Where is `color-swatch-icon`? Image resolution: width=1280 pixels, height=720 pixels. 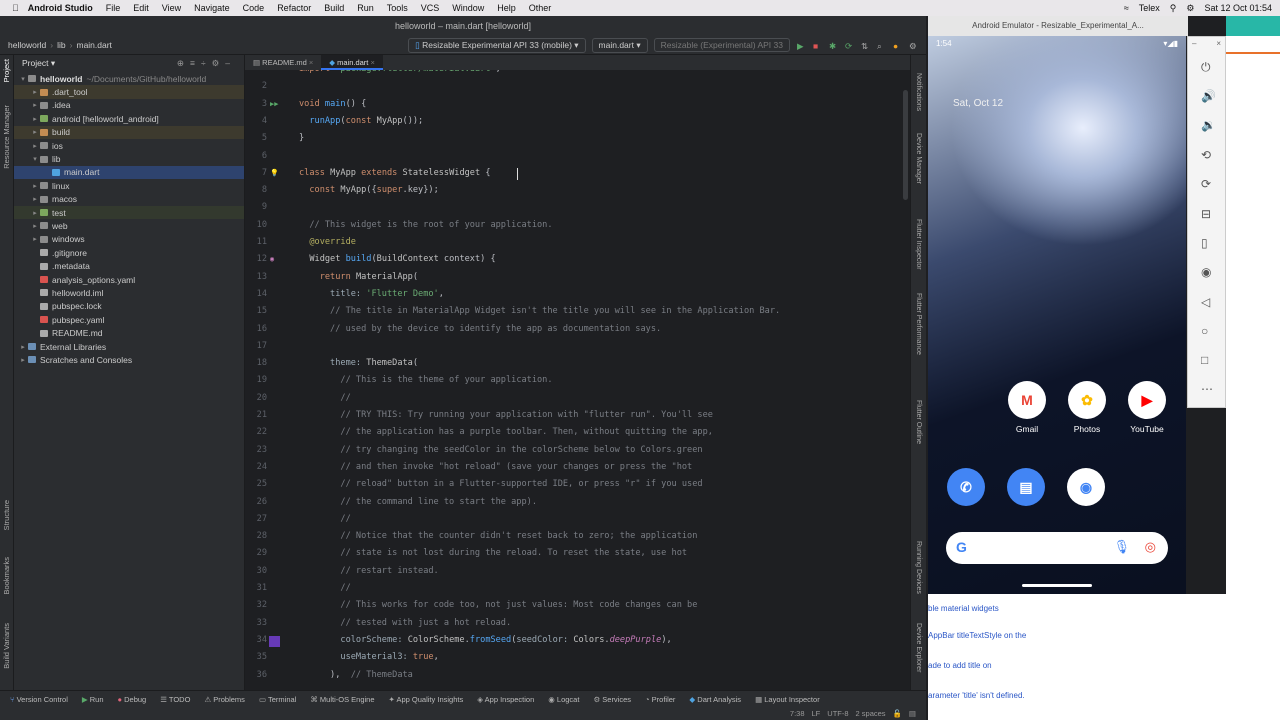 color-swatch-icon is located at coordinates (274, 641).